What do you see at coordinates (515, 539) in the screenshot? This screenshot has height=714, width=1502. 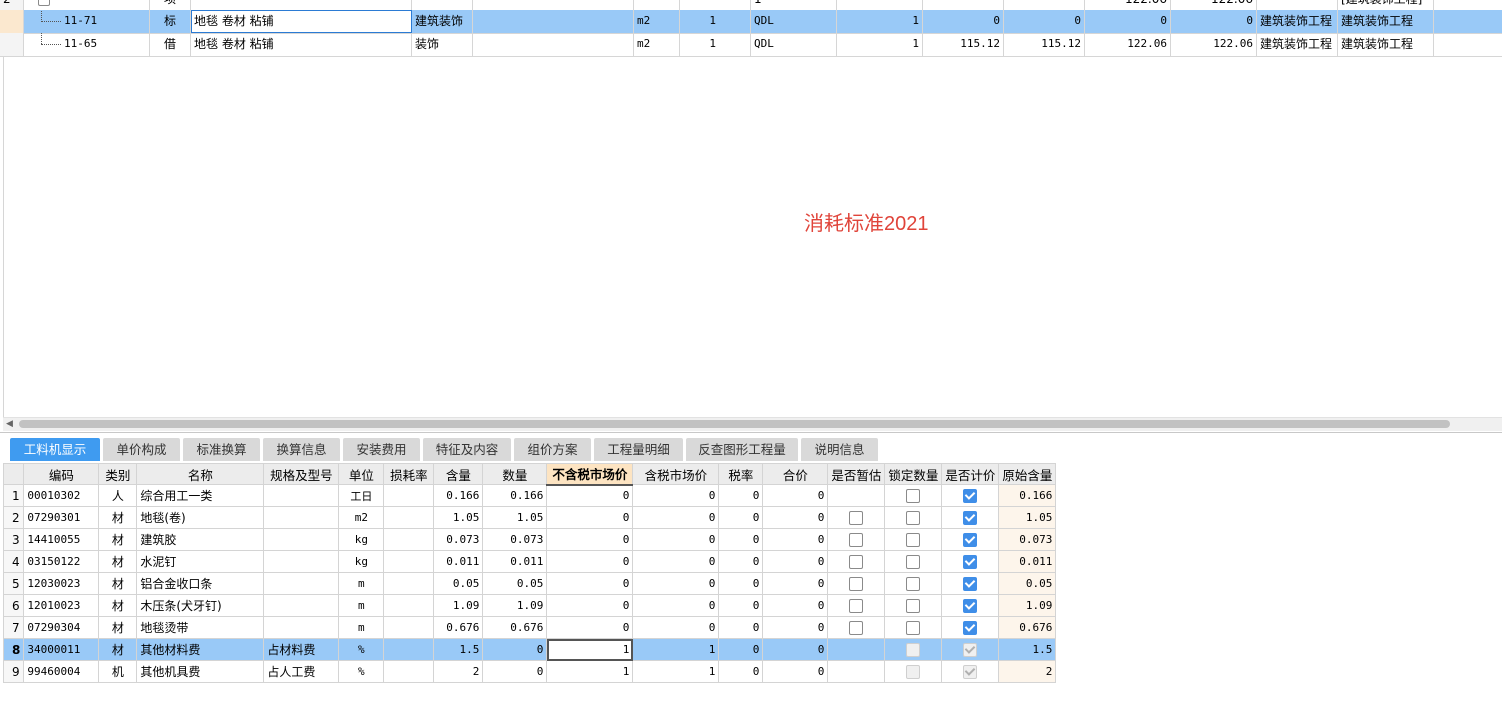 I see `quantity-value: 0.073` at bounding box center [515, 539].